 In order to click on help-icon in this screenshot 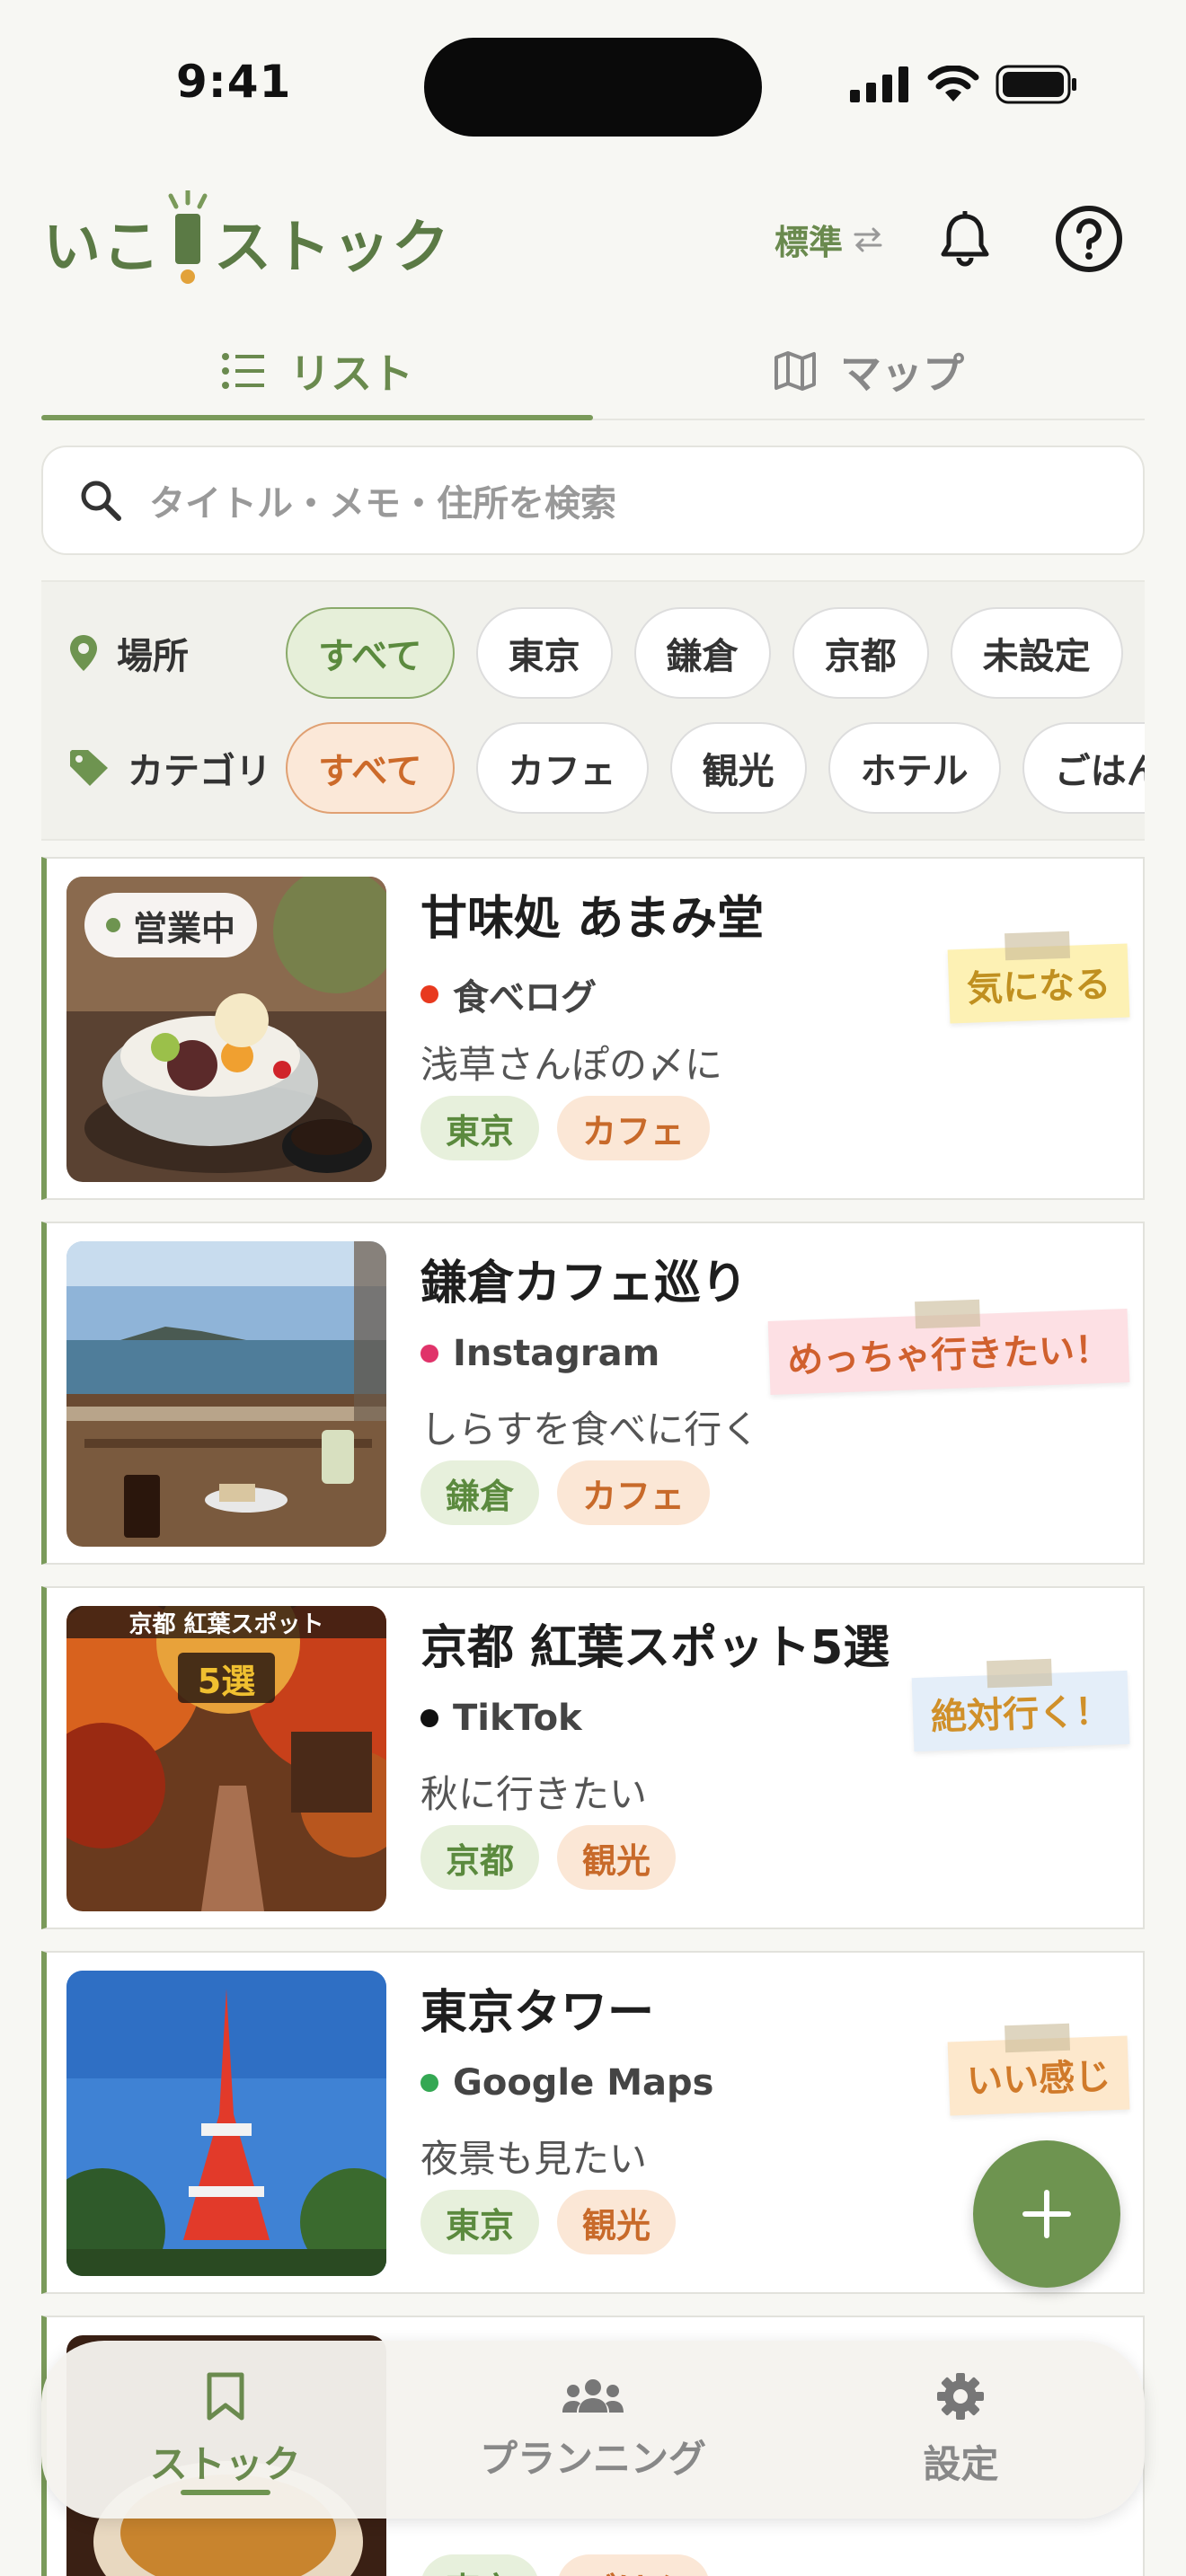, I will do `click(1089, 239)`.